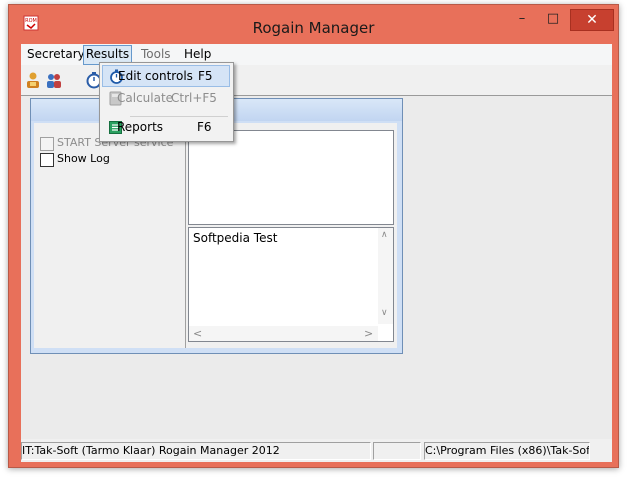  I want to click on menu-tools: Tools, so click(156, 55).